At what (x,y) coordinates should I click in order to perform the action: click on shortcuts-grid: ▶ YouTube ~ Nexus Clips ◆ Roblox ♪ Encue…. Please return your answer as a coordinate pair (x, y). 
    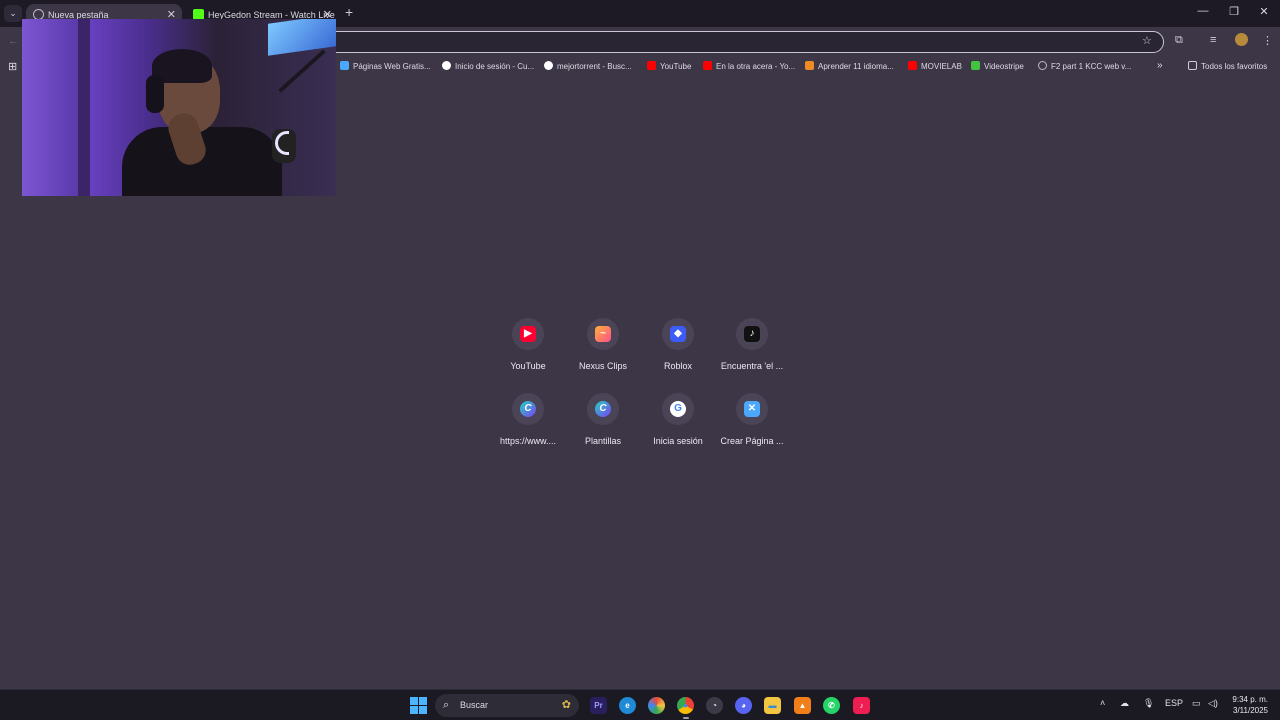
    Looking at the image, I should click on (640, 388).